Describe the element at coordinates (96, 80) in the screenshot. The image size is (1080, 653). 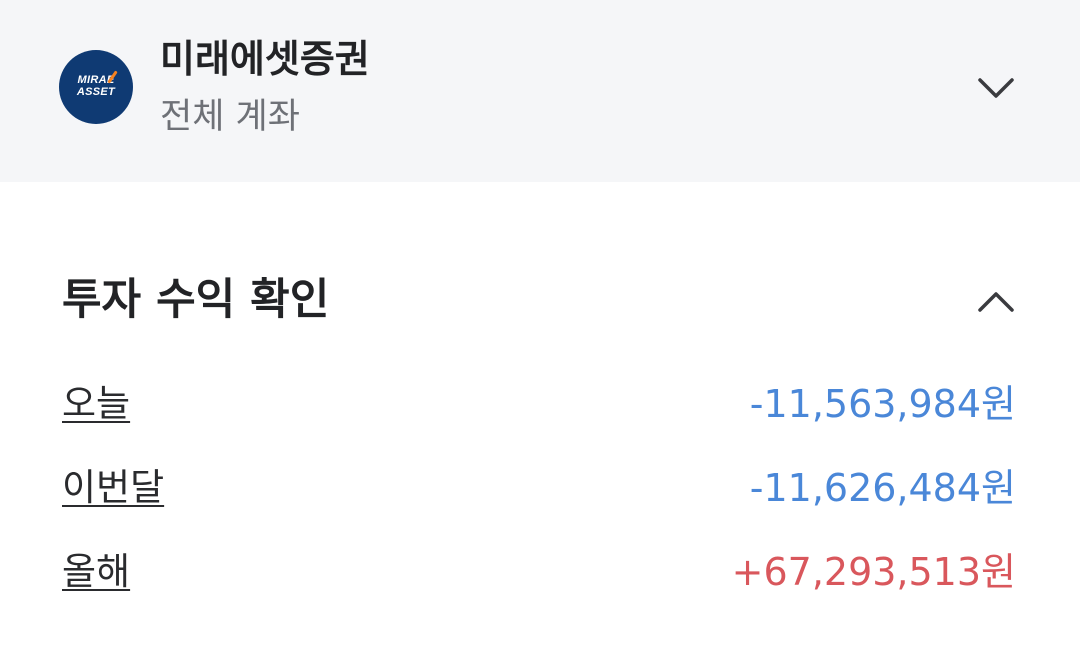
I see `logo-text-line1: MIRAE` at that location.